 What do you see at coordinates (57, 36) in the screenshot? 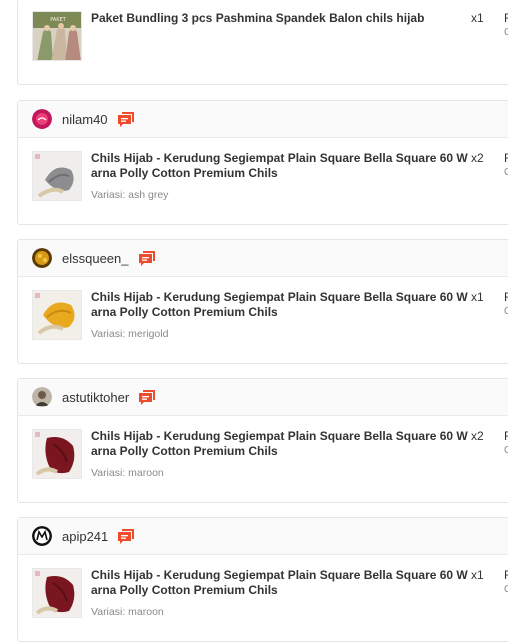
I see `product-thumbnail: PAKET` at bounding box center [57, 36].